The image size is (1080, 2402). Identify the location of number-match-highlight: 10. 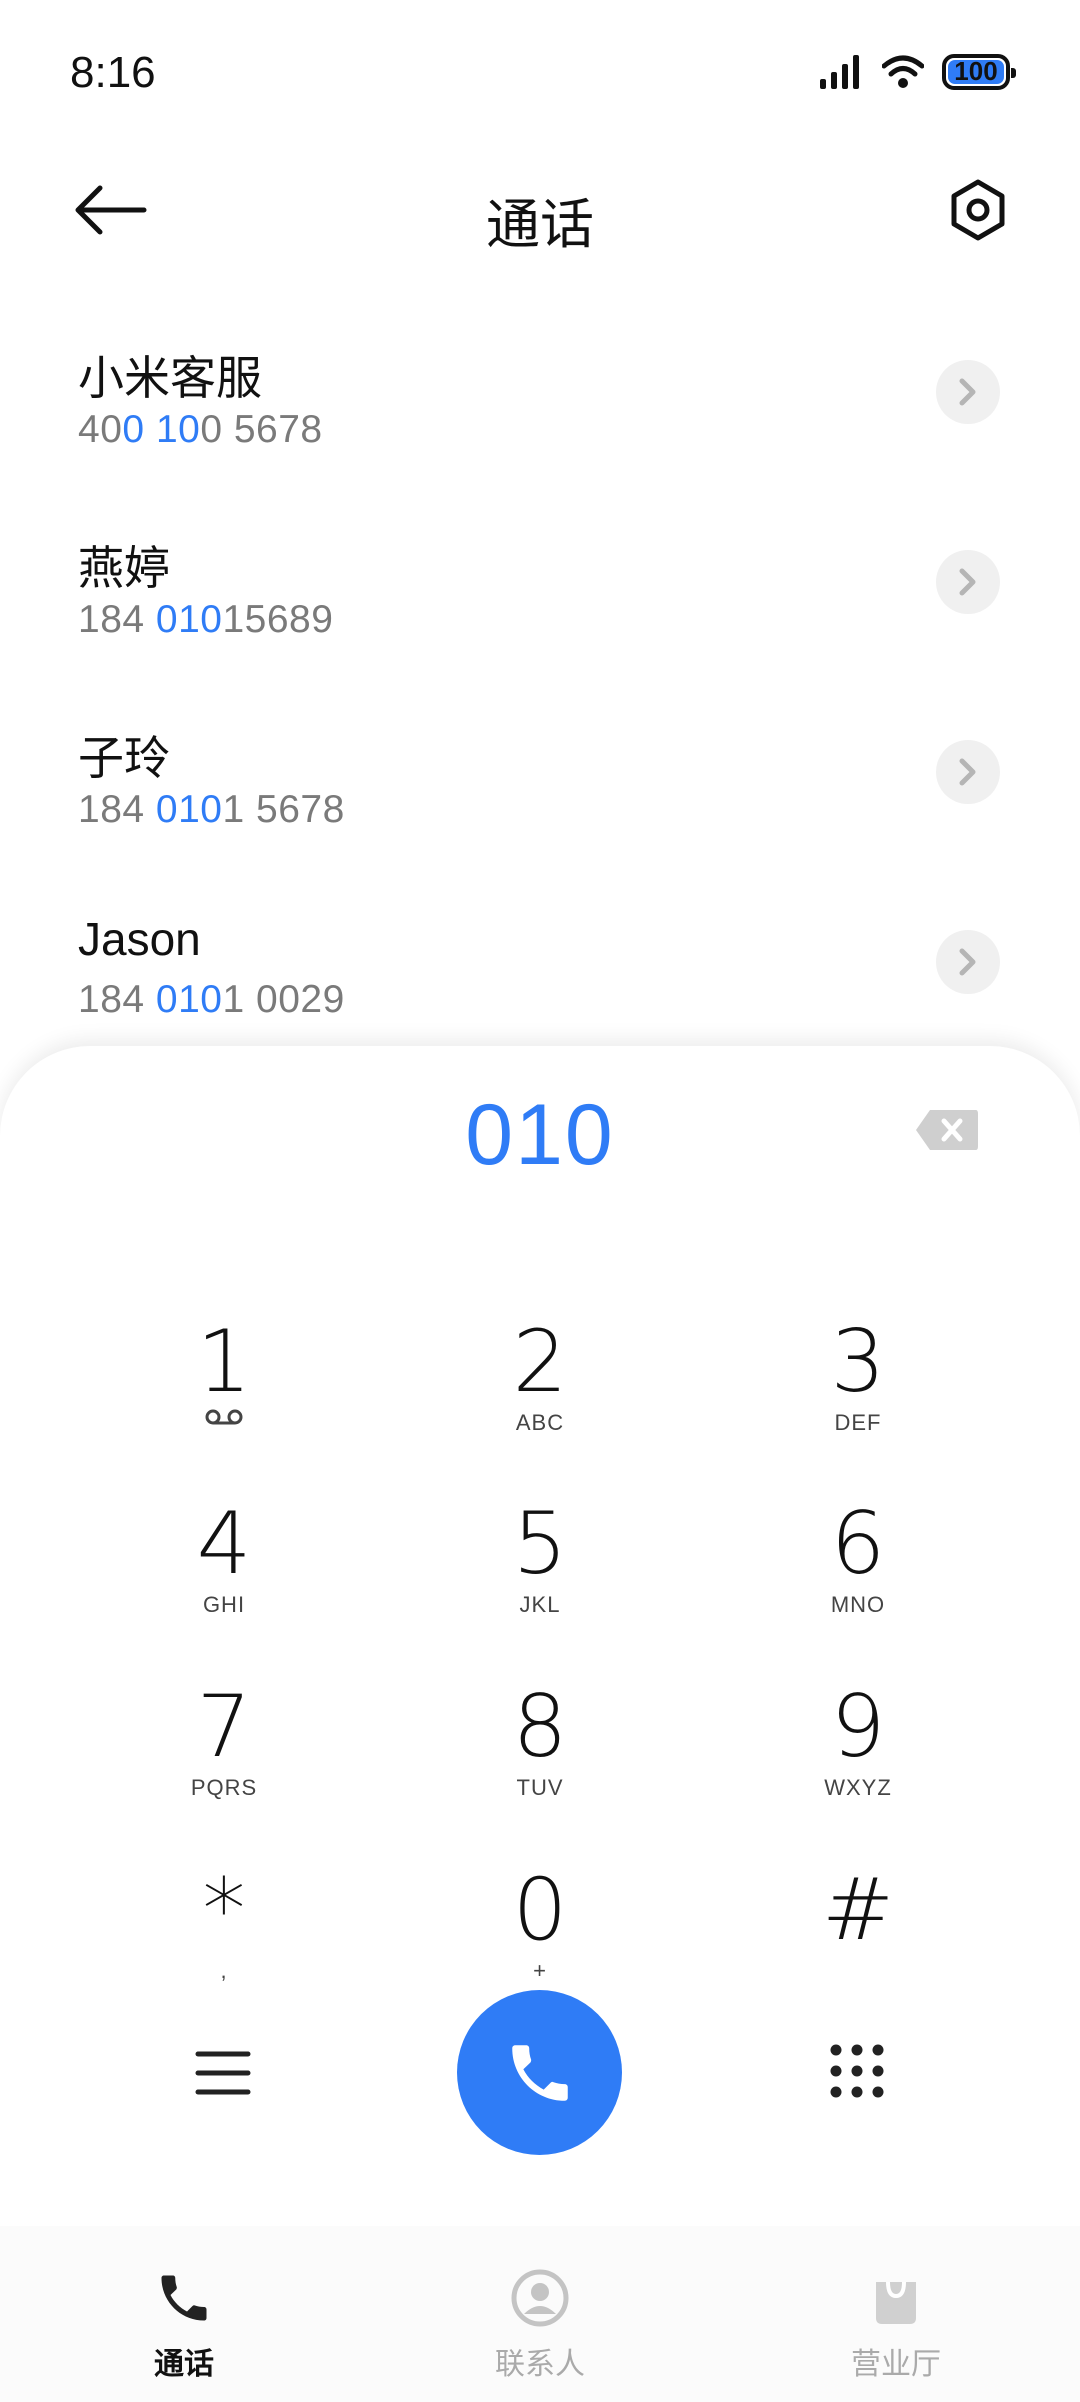
(178, 429).